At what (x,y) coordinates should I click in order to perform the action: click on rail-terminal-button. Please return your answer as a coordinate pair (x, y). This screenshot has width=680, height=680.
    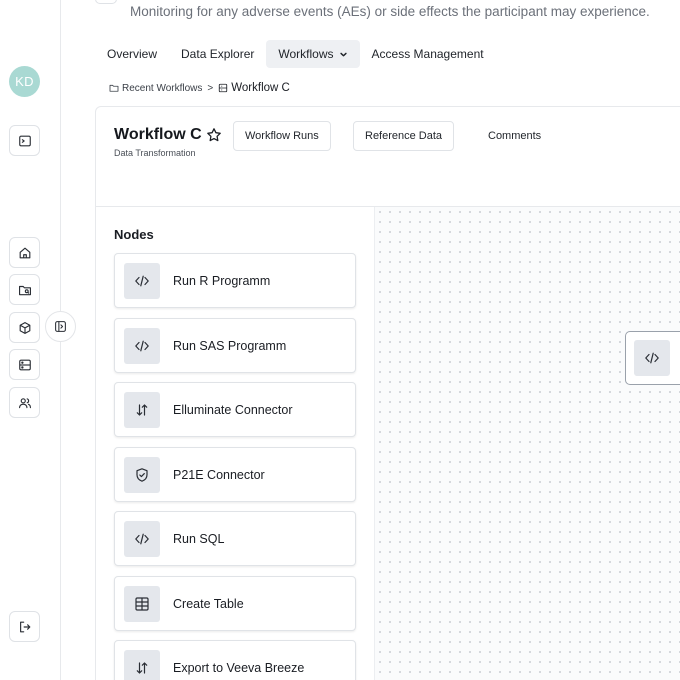
    Looking at the image, I should click on (24, 140).